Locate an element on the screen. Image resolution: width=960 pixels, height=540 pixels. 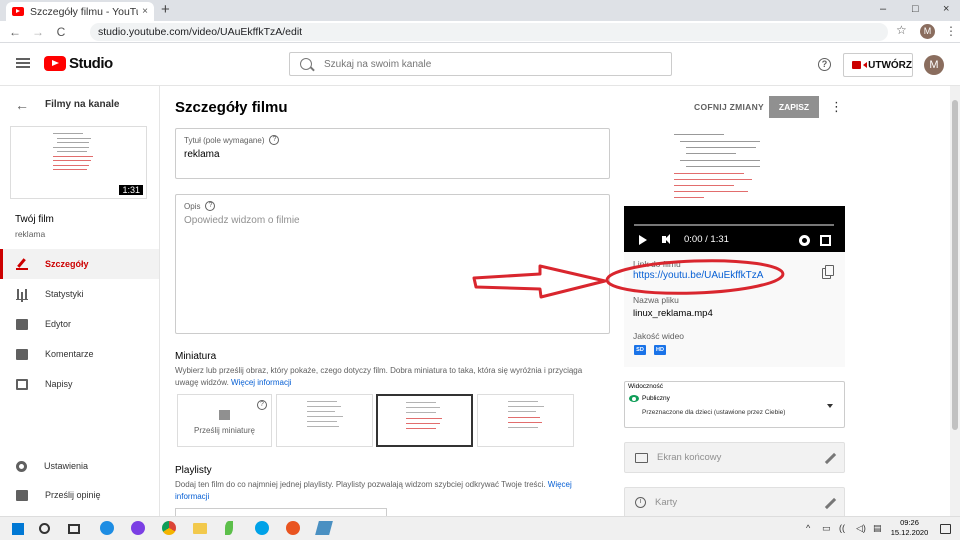
thumbnail-option-2-selected is located at coordinates (424, 420).